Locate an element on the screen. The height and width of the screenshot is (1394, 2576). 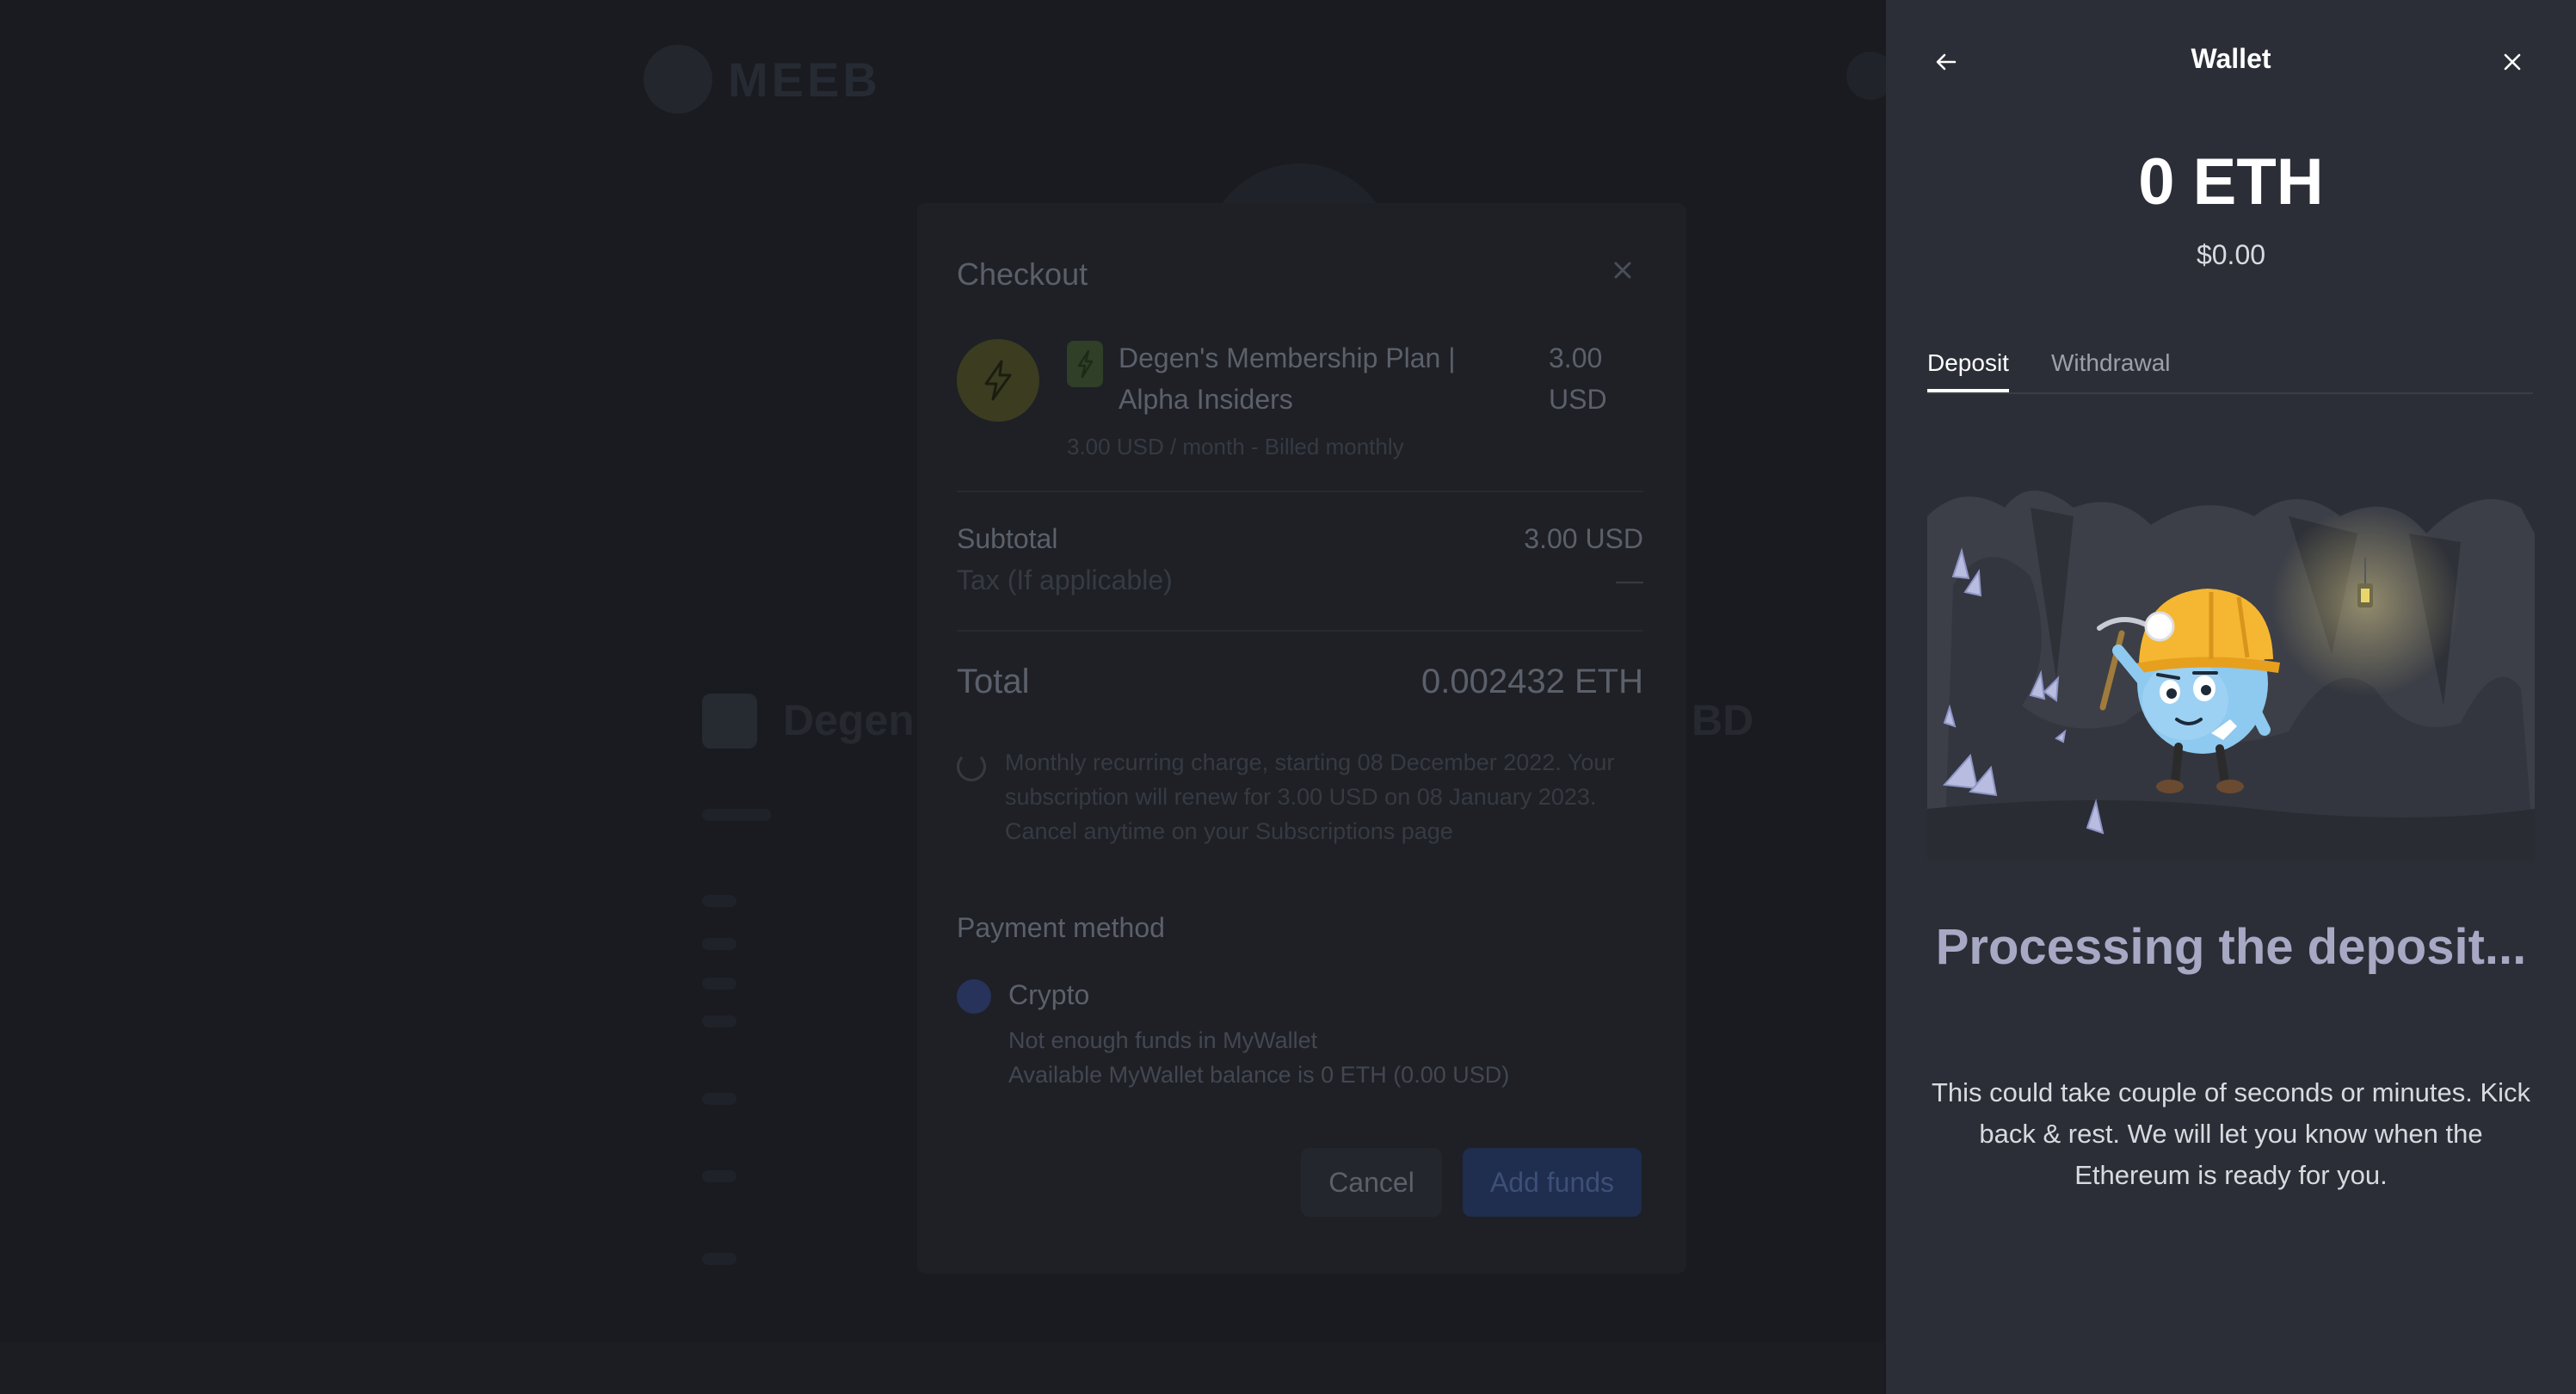
total-label: Total is located at coordinates (994, 681).